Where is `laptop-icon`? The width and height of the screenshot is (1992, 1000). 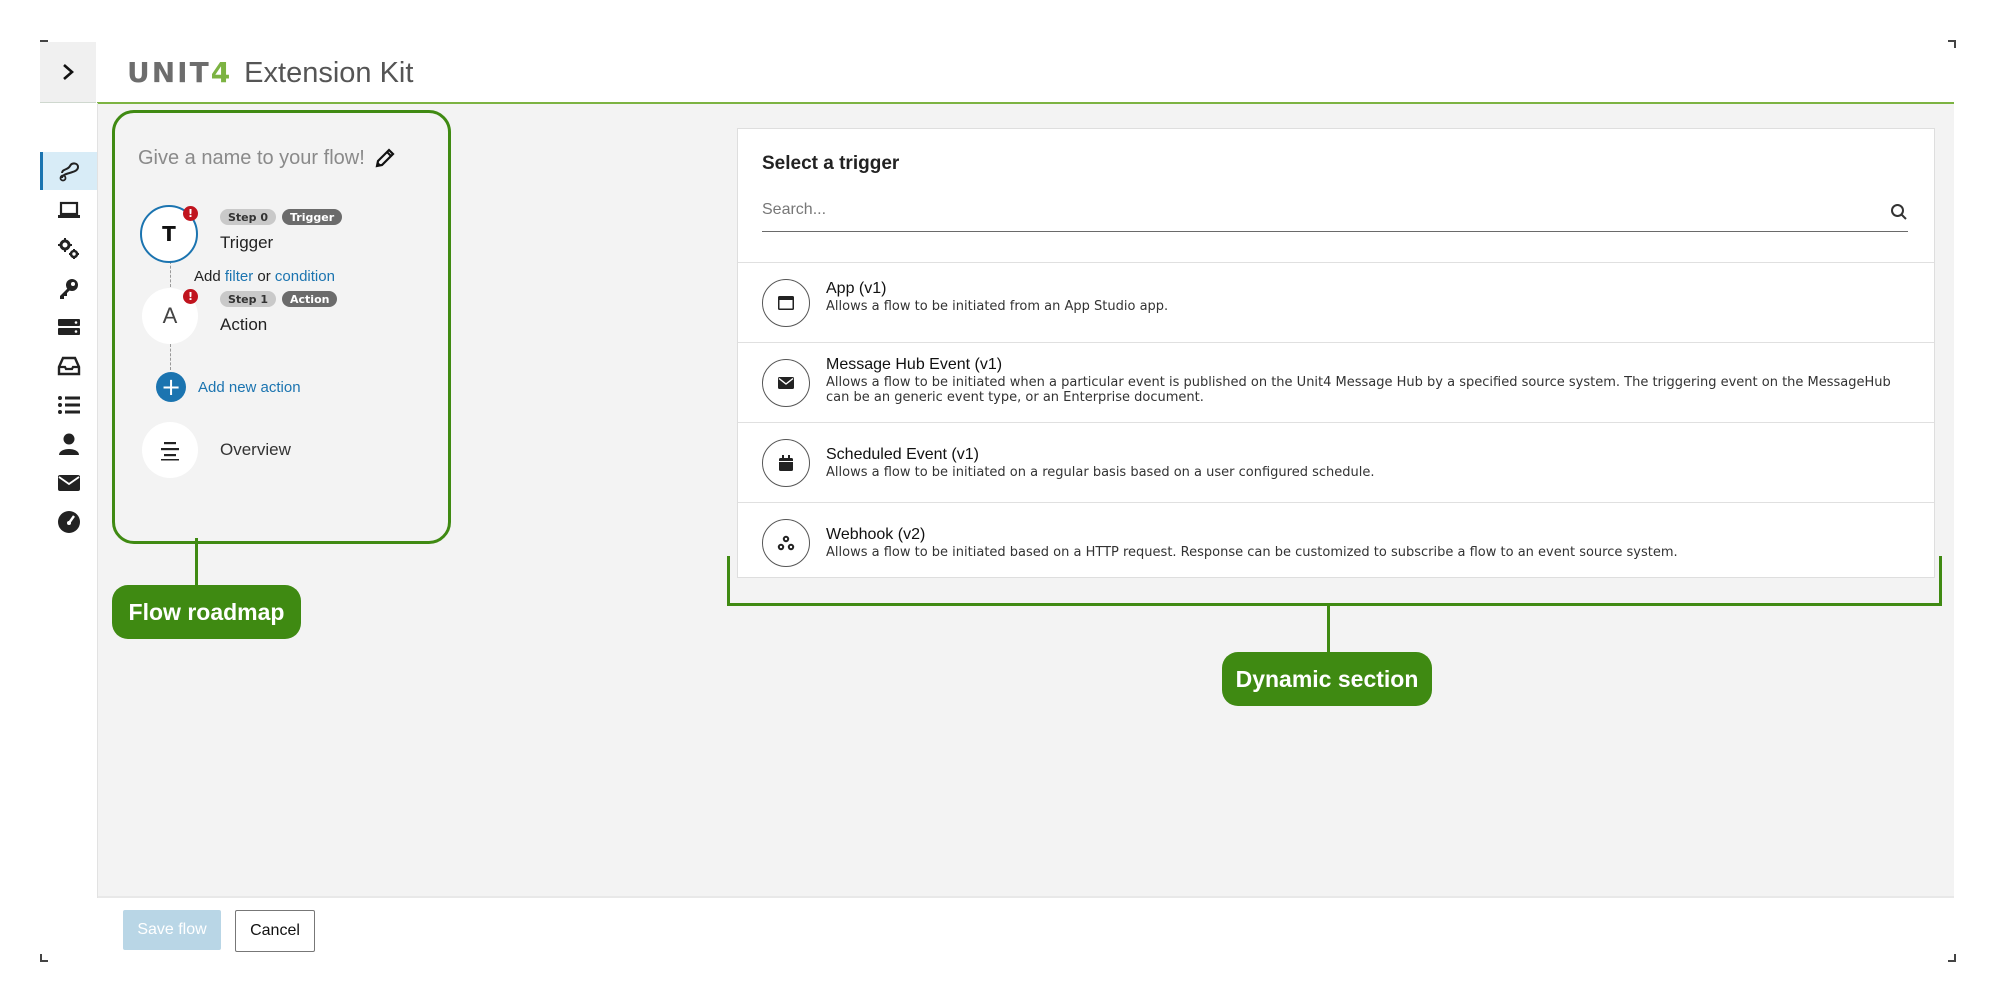 laptop-icon is located at coordinates (68, 209).